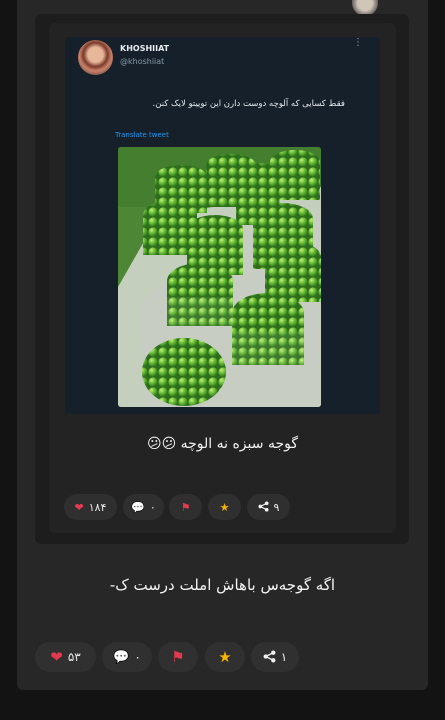  Describe the element at coordinates (97, 507) in the screenshot. I see `like-count: ۱۸۴` at that location.